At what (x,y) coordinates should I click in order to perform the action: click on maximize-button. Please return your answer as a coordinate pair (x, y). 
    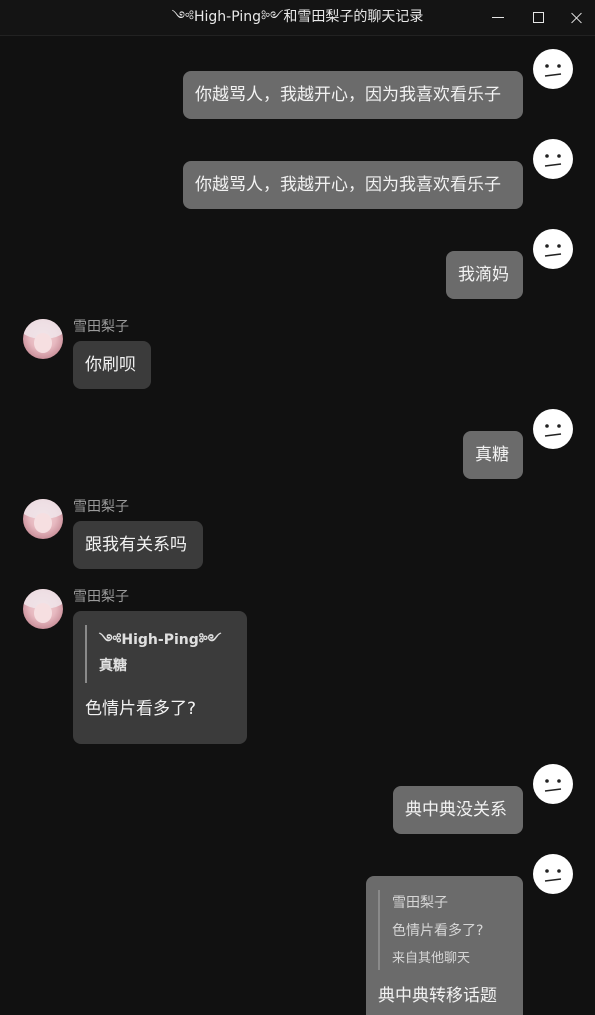
    Looking at the image, I should click on (538, 17).